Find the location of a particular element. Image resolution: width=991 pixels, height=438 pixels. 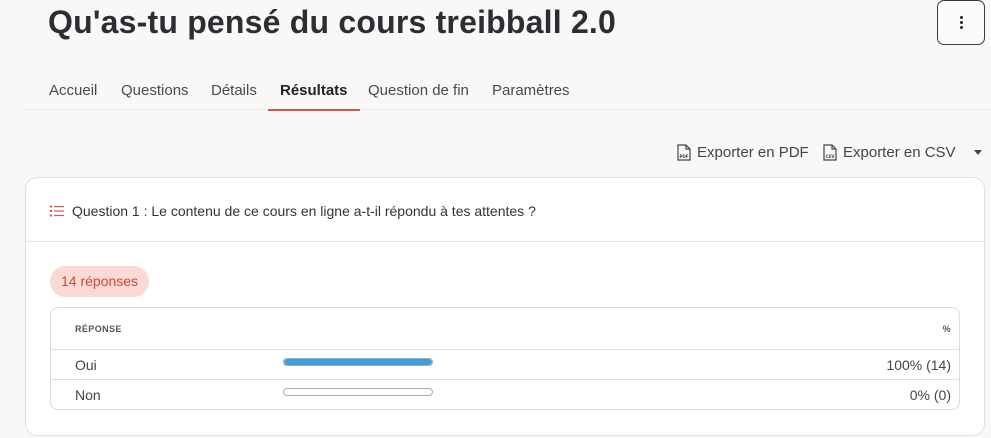

table-row: Oui 100% (14) is located at coordinates (505, 365).